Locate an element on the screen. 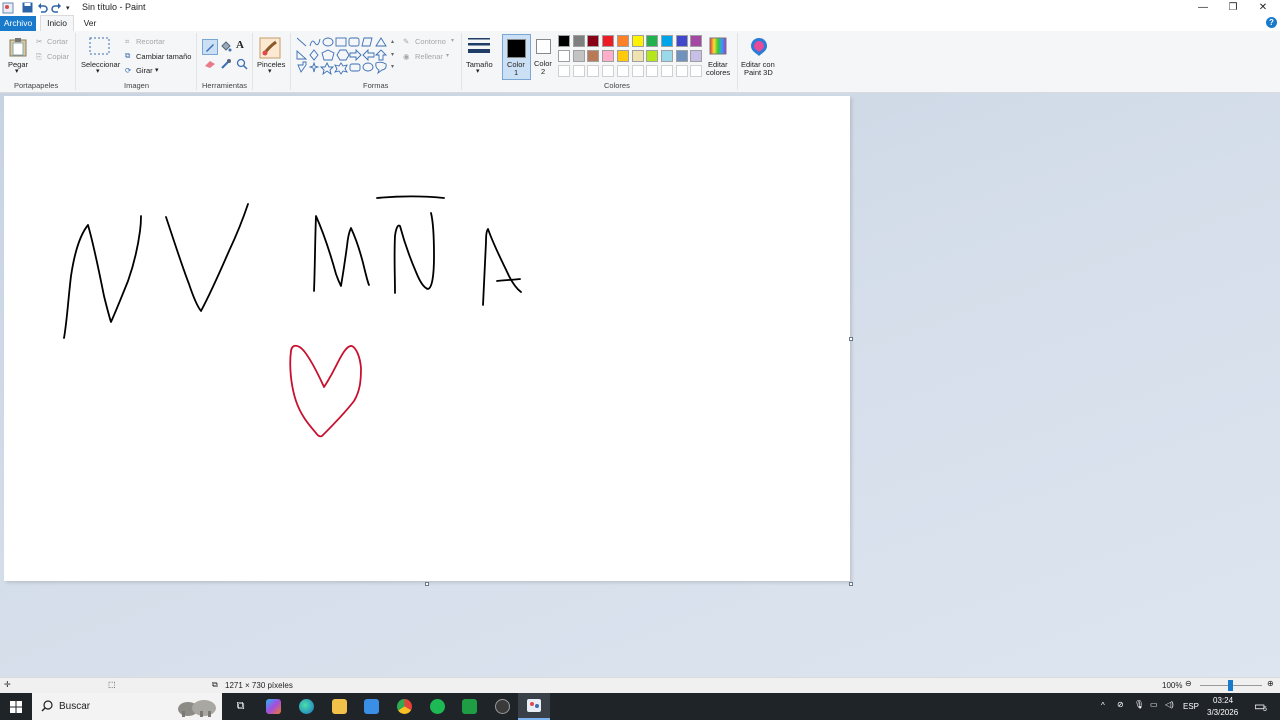  size-dropdown-icon: ▾ is located at coordinates (478, 71).